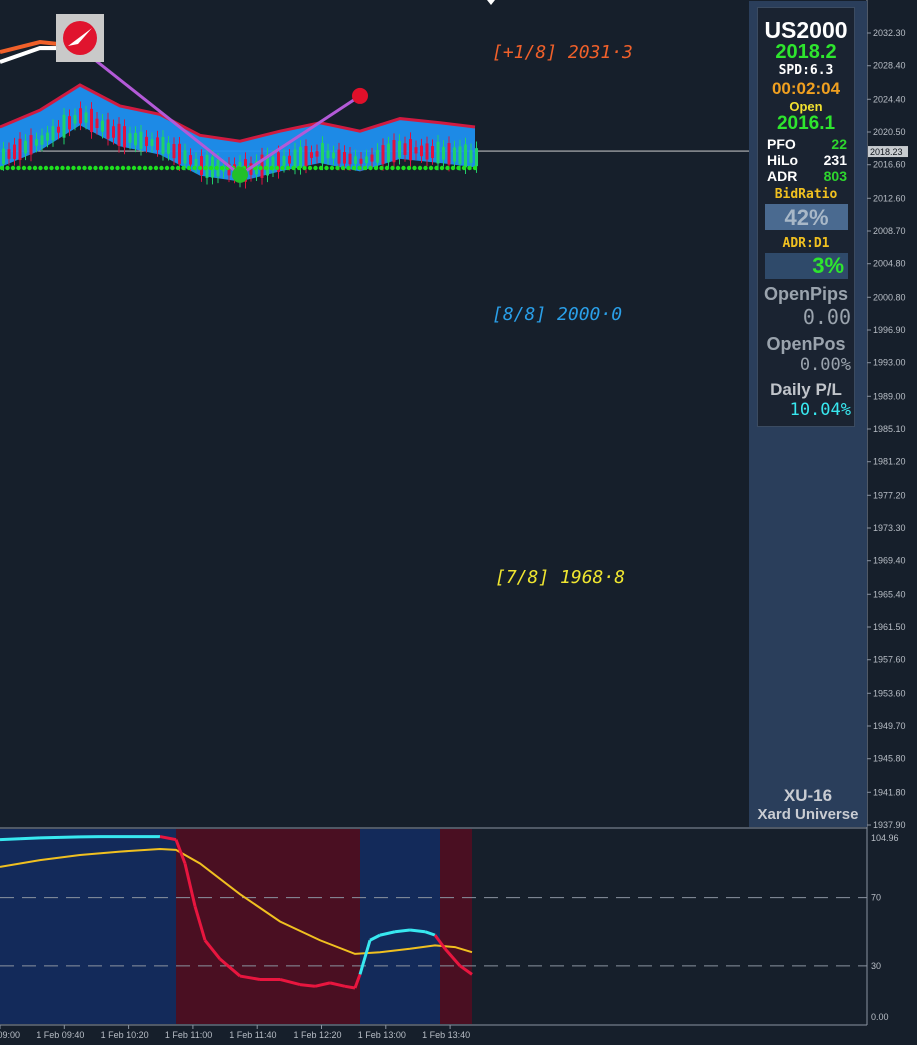  Describe the element at coordinates (886, 152) in the screenshot. I see `current-price-tag: 2018.23` at that location.